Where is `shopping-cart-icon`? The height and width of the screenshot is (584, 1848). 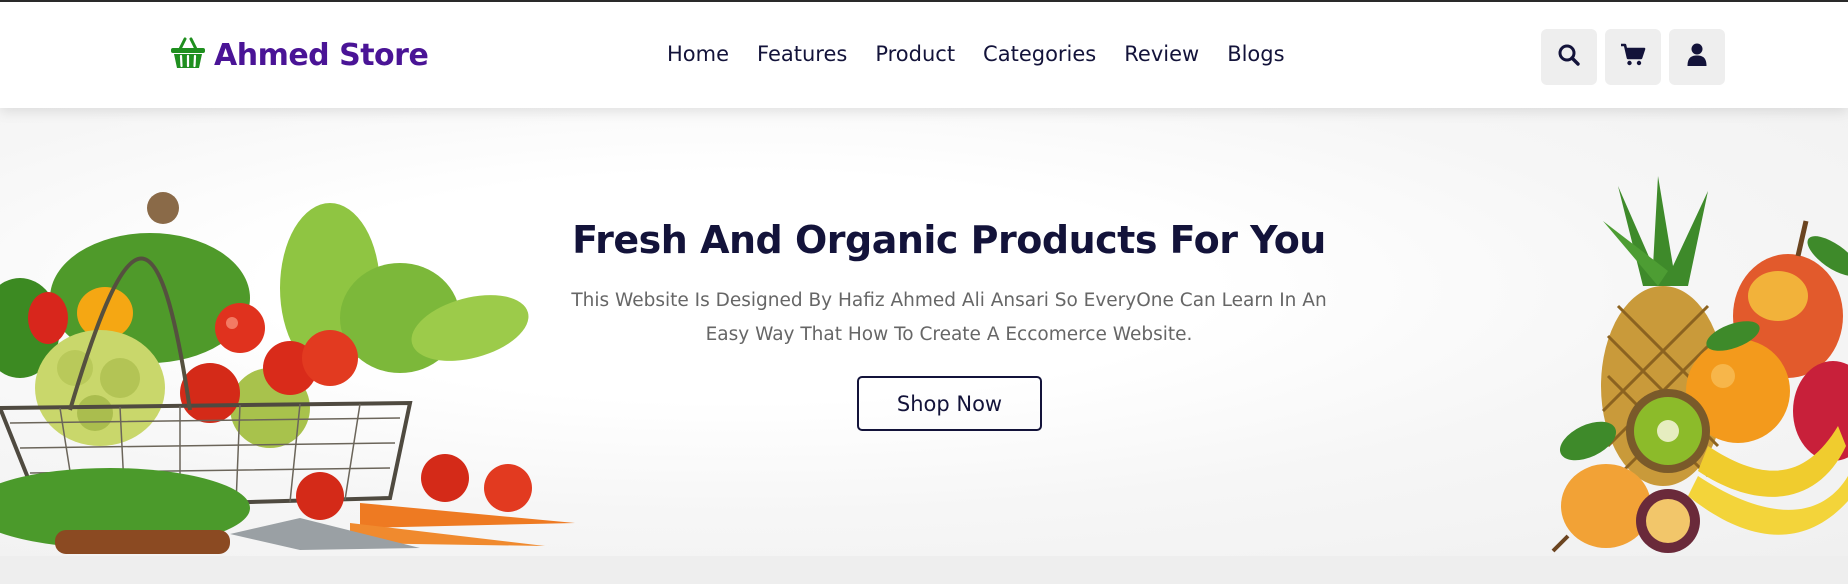 shopping-cart-icon is located at coordinates (1633, 57).